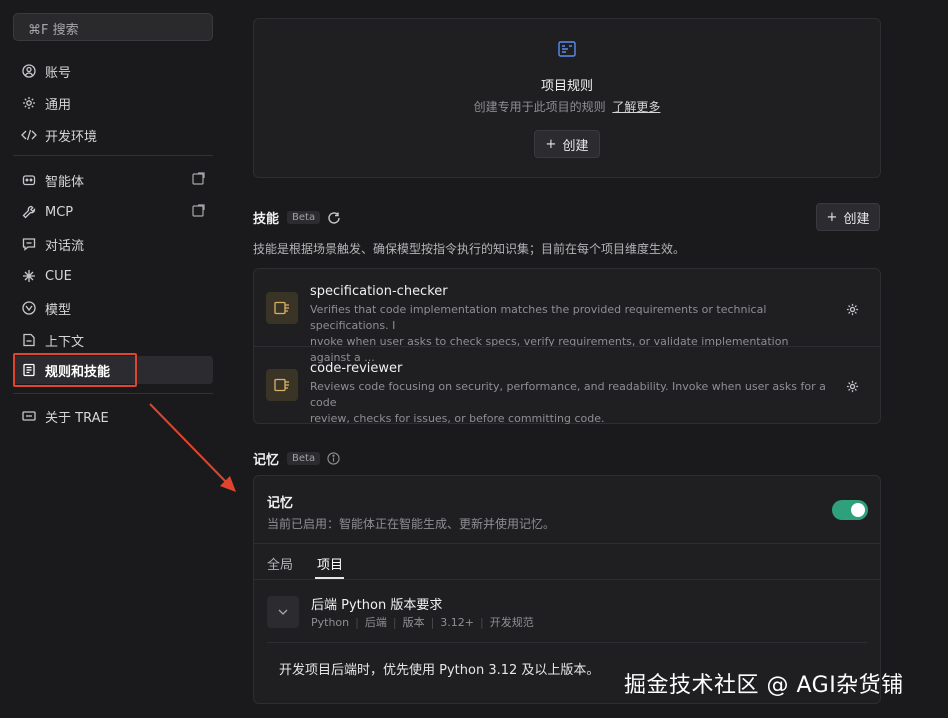  I want to click on project-rules-title: 项目规则, so click(566, 86).